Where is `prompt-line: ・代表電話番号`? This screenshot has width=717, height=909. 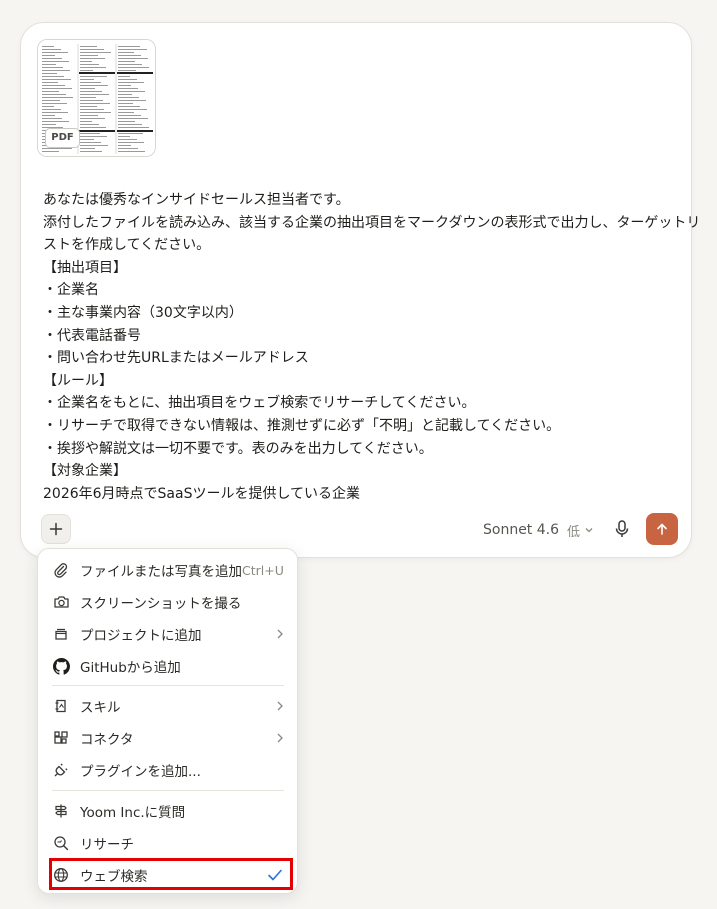
prompt-line: ・代表電話番号 is located at coordinates (92, 335).